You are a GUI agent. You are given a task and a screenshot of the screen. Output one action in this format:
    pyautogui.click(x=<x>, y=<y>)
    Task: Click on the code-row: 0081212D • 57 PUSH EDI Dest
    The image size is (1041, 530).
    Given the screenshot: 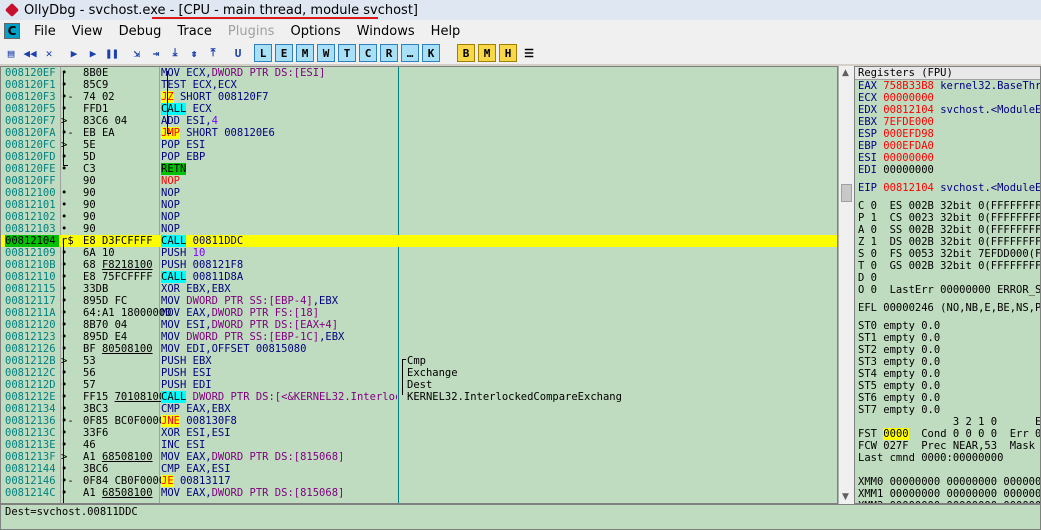 What is the action you would take?
    pyautogui.click(x=419, y=385)
    